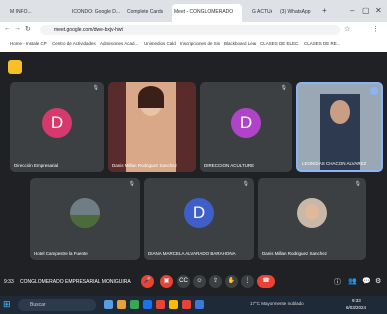  I want to click on participant-name: DIANA MARCELA ALVARADO BARAHONA, so click(192, 253).